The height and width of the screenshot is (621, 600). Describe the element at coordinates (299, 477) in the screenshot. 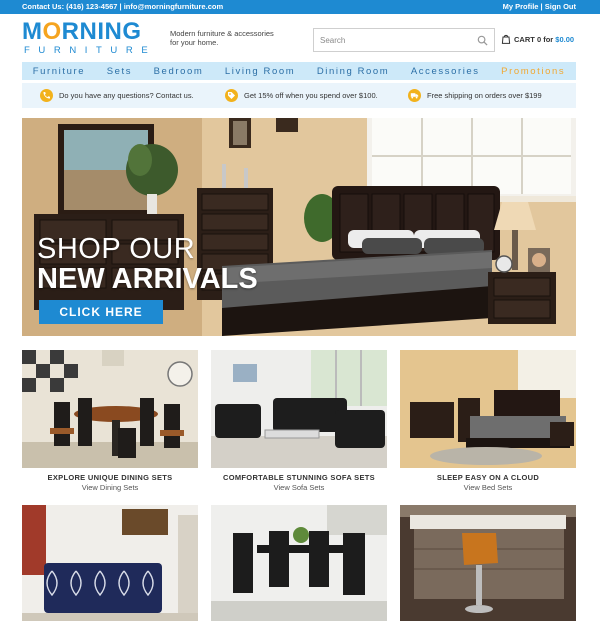

I see `category-title: COMFORTABLE STUNNING SOFA SETS` at that location.